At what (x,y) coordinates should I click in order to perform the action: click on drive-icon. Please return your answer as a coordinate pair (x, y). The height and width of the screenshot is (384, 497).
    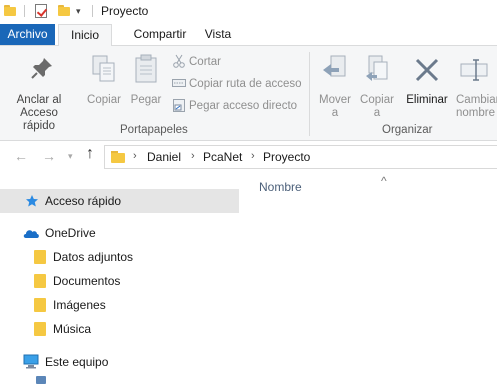
    Looking at the image, I should click on (41, 380).